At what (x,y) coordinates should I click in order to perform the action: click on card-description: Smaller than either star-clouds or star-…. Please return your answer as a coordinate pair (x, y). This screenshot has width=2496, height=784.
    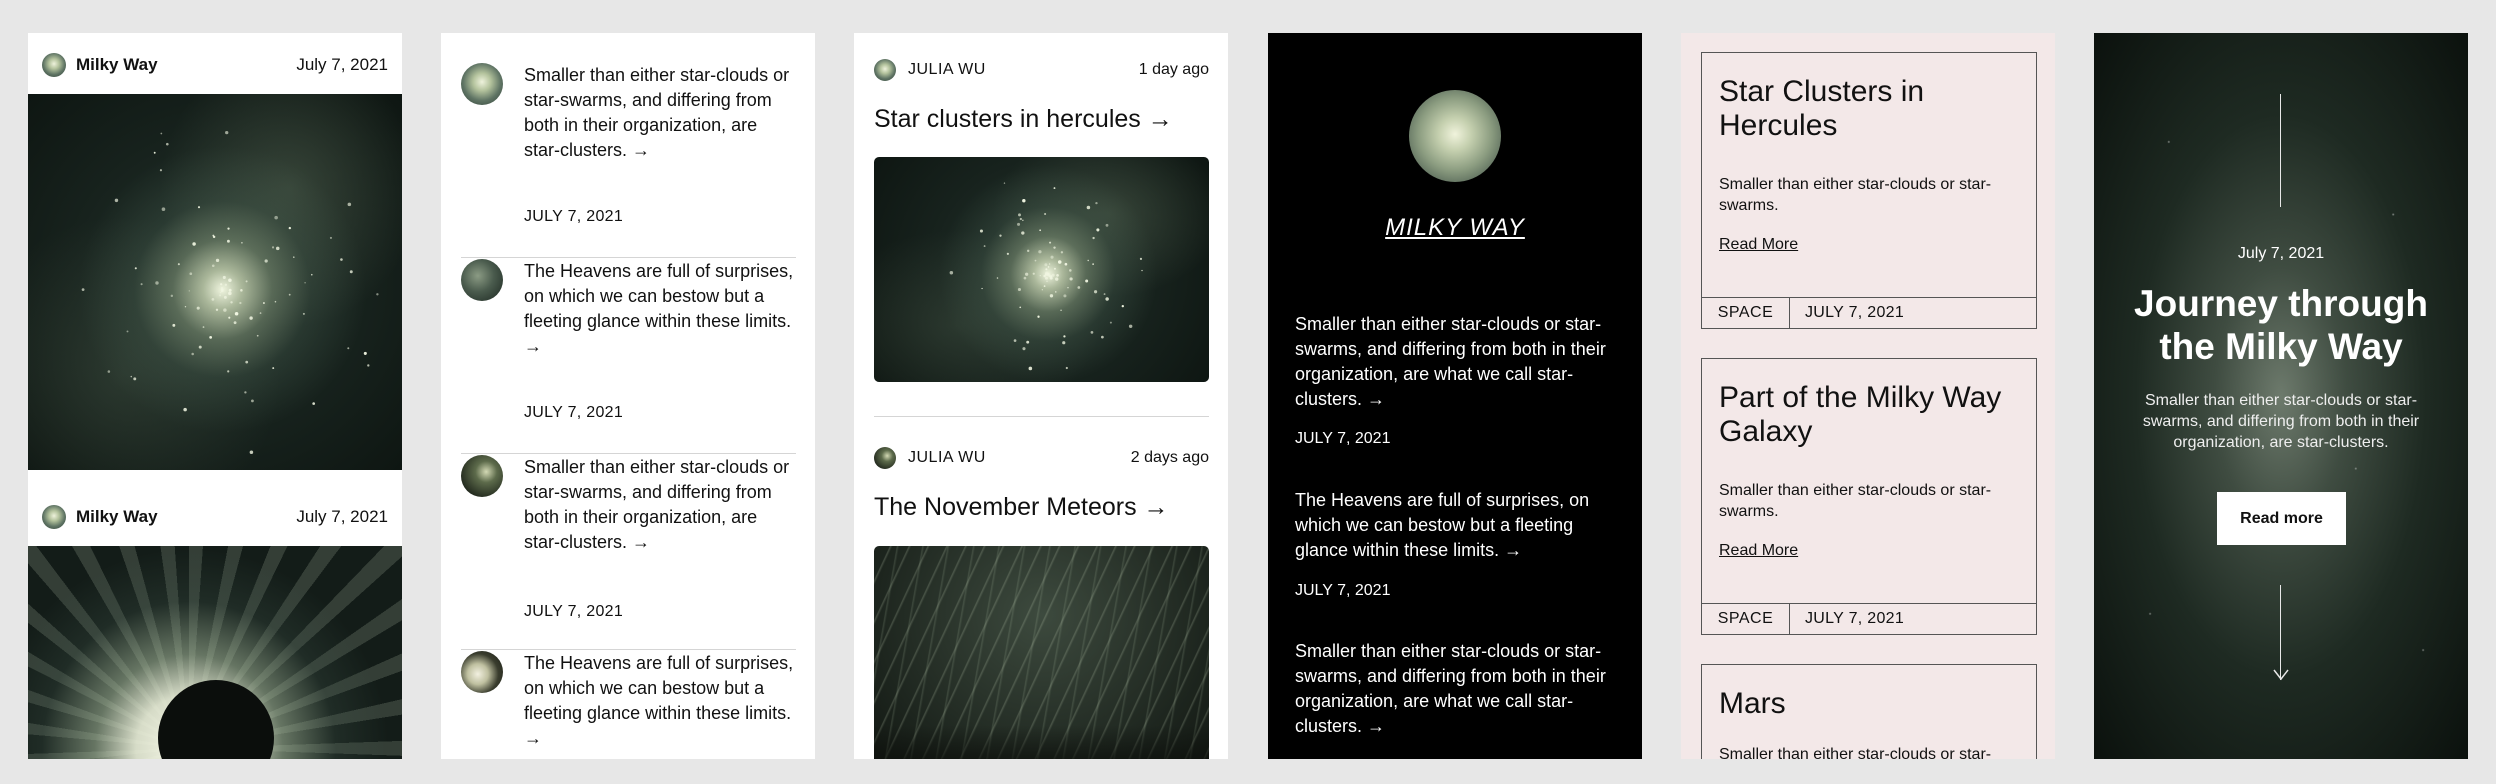
    Looking at the image, I should click on (1855, 501).